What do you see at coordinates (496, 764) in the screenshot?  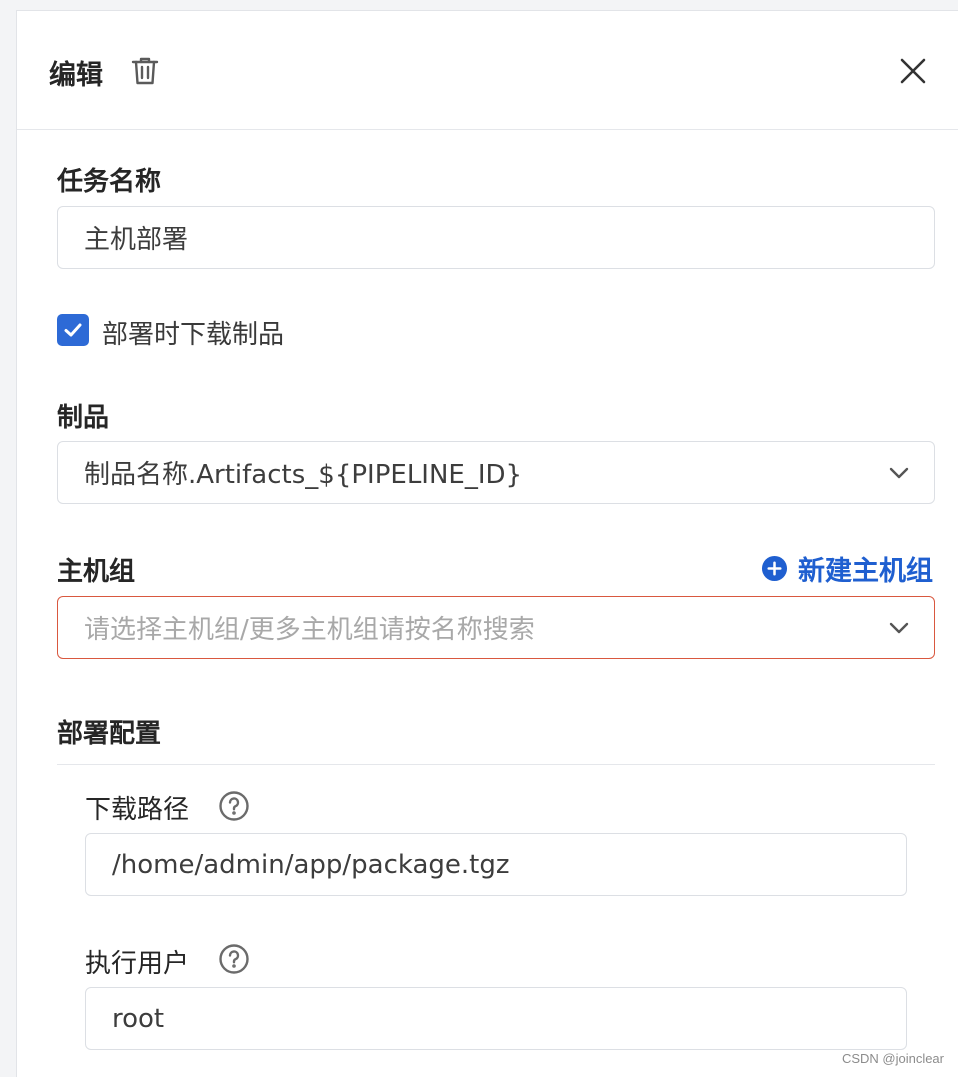 I see `section-divider` at bounding box center [496, 764].